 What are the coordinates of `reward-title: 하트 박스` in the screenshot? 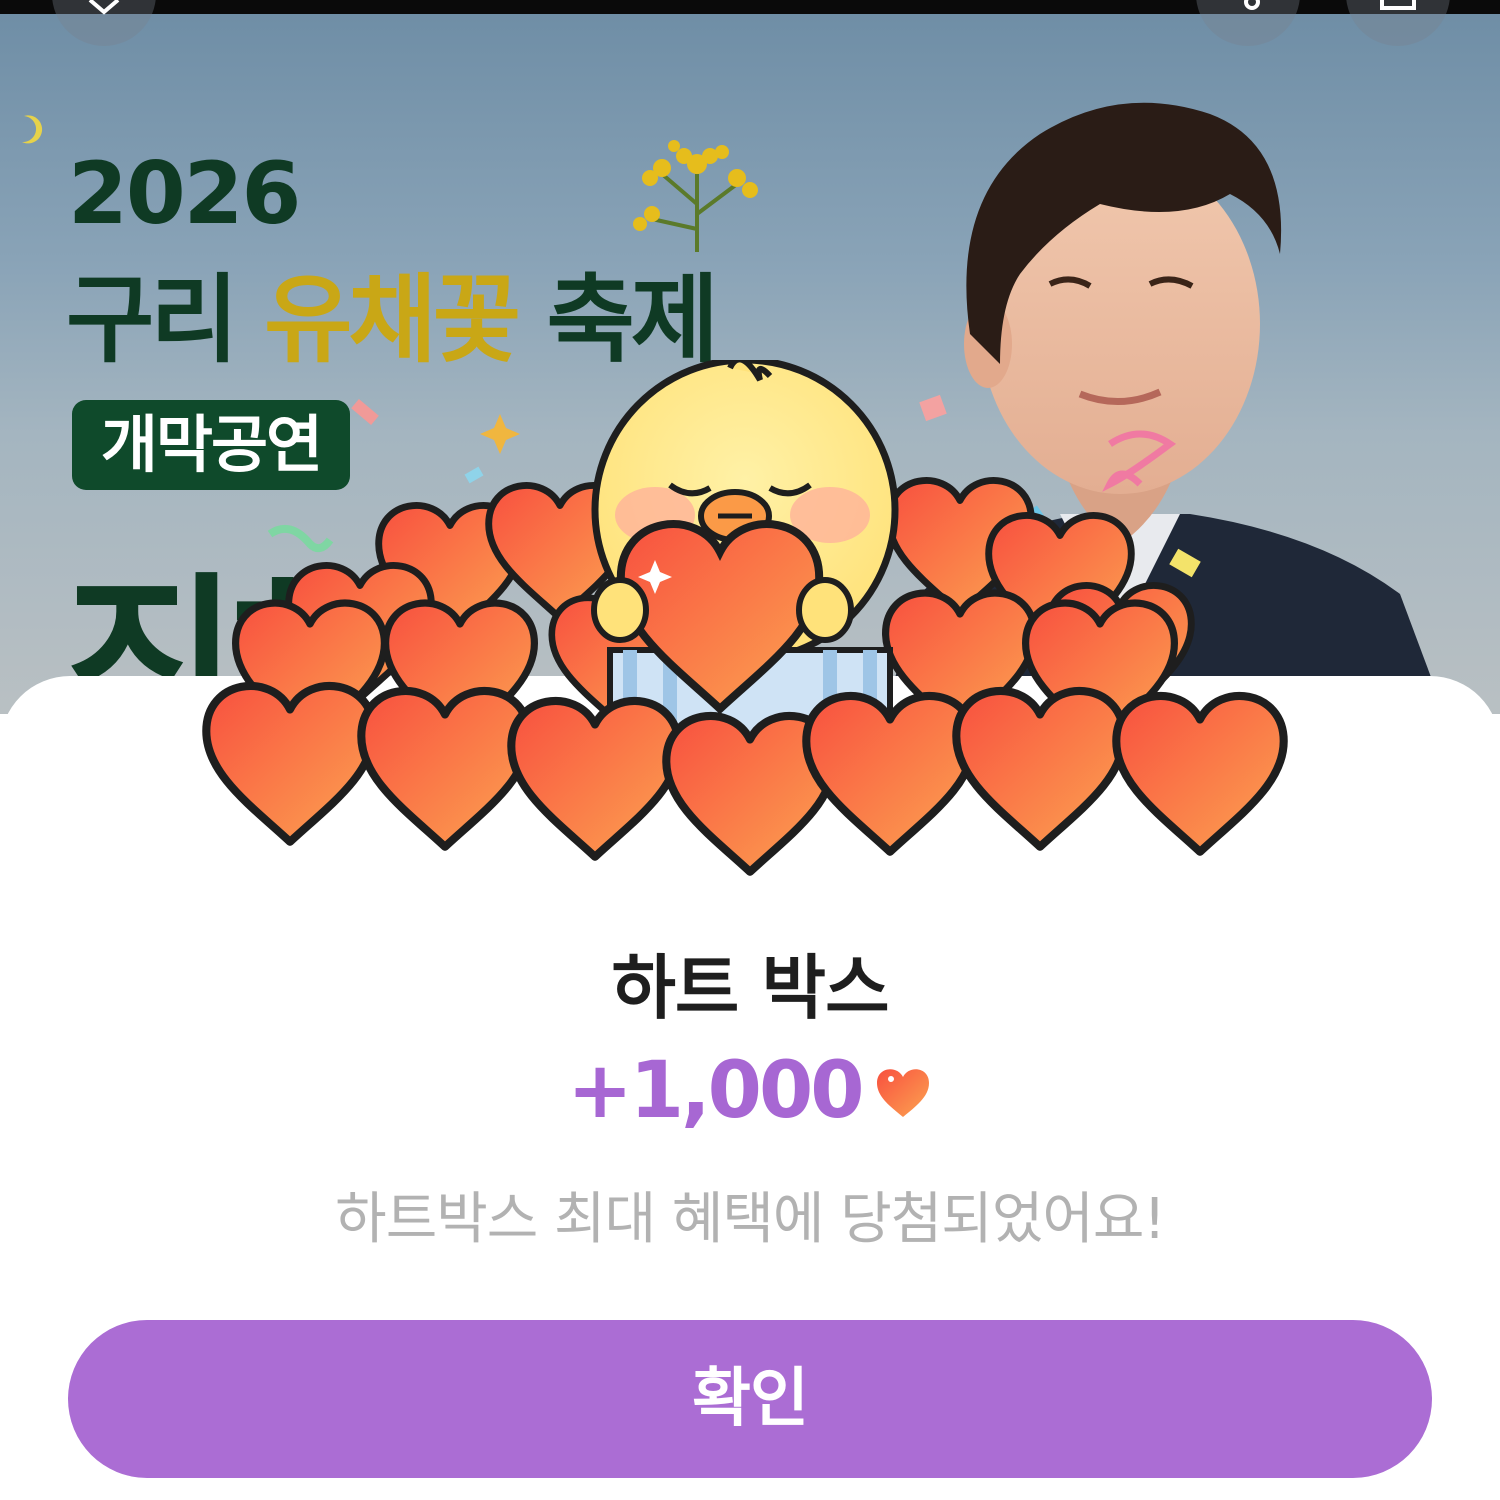 It's located at (750, 988).